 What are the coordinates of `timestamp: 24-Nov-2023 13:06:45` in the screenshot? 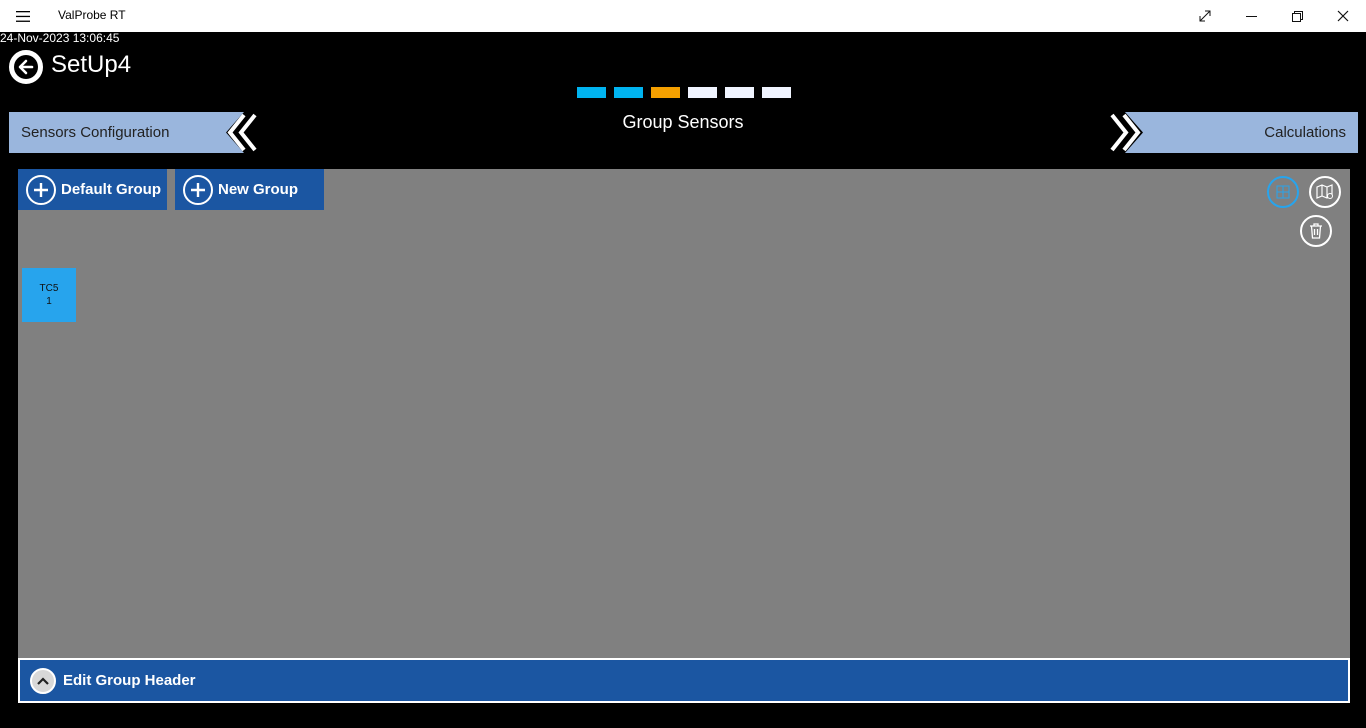 It's located at (60, 38).